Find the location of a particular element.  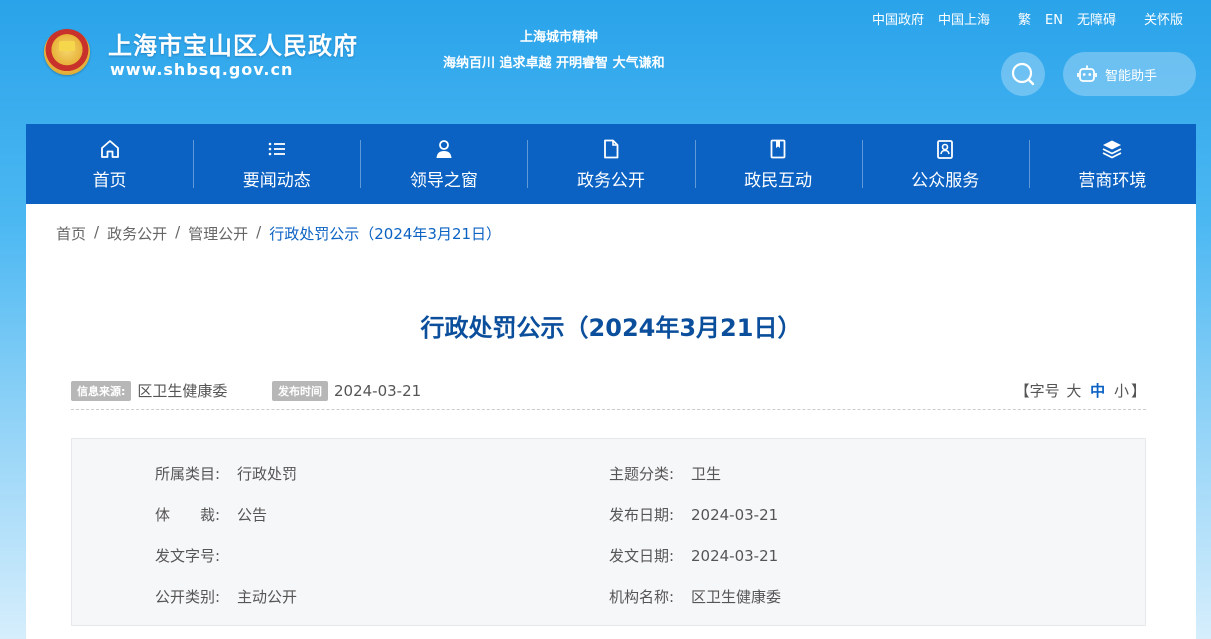

info-key: 发文字号: is located at coordinates (188, 556).